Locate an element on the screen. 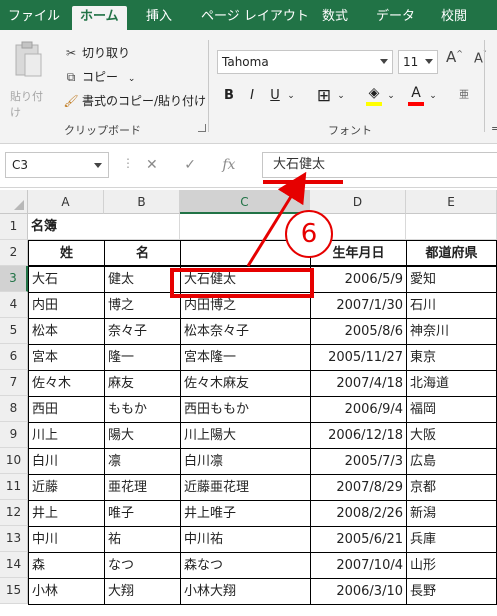 This screenshot has height=616, width=497. cell-mei: 祐 is located at coordinates (142, 539).